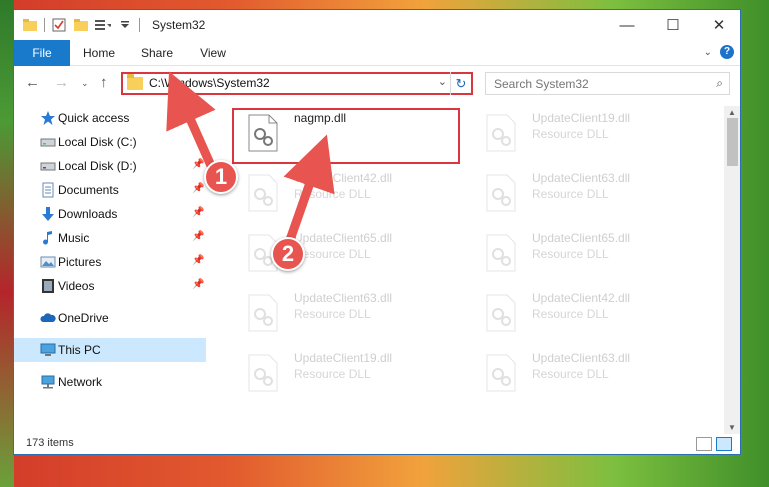 This screenshot has height=487, width=769. I want to click on view-options-icon, so click(103, 25).